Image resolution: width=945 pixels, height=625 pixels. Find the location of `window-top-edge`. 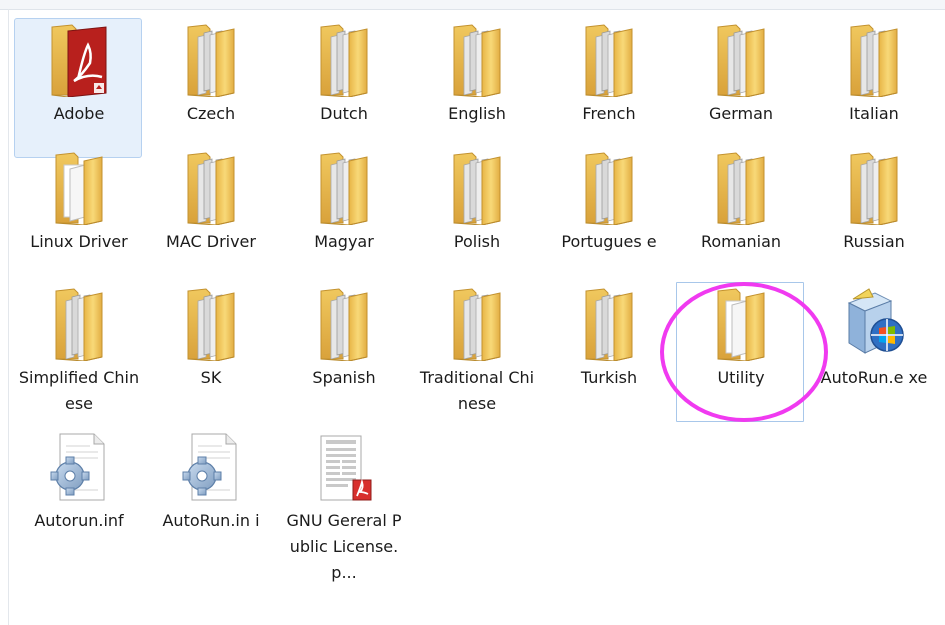

window-top-edge is located at coordinates (472, 5).